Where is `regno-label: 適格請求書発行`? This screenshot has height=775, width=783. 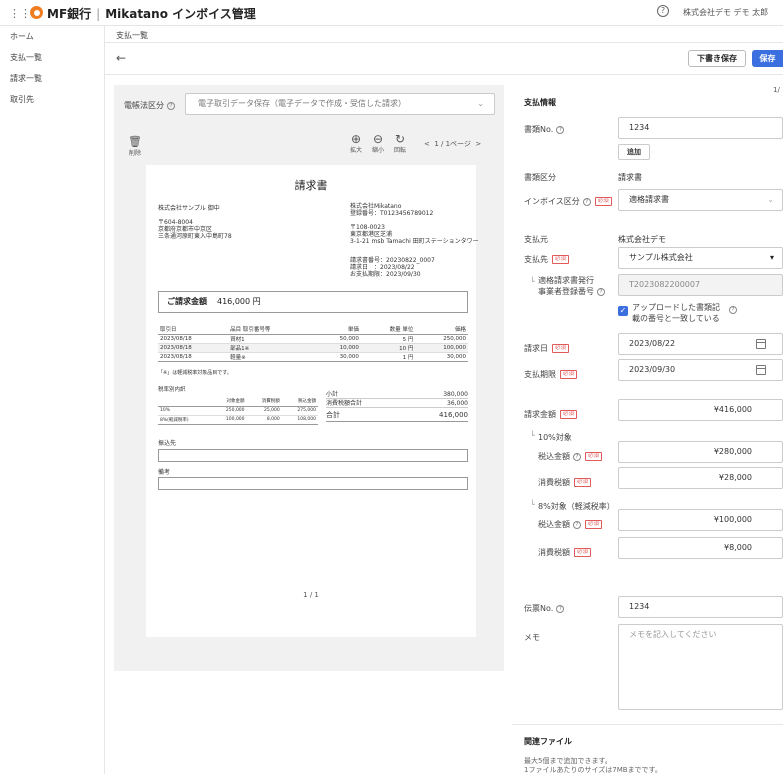 regno-label: 適格請求書発行 is located at coordinates (566, 280).